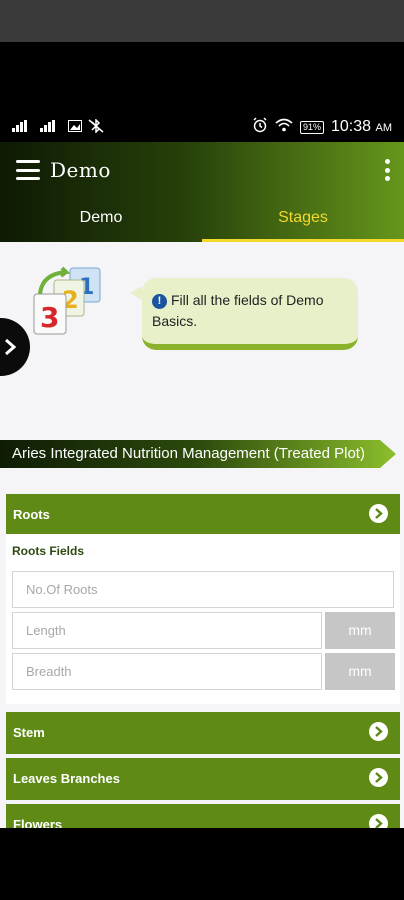  I want to click on tab-demo: Demo, so click(101, 219).